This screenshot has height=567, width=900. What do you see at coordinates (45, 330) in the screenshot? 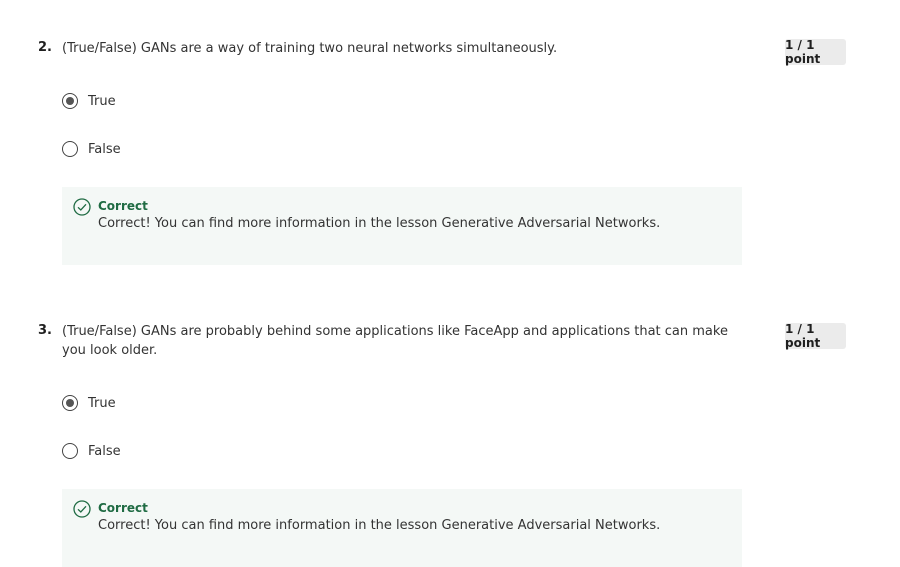
I see `question-number: 3.` at bounding box center [45, 330].